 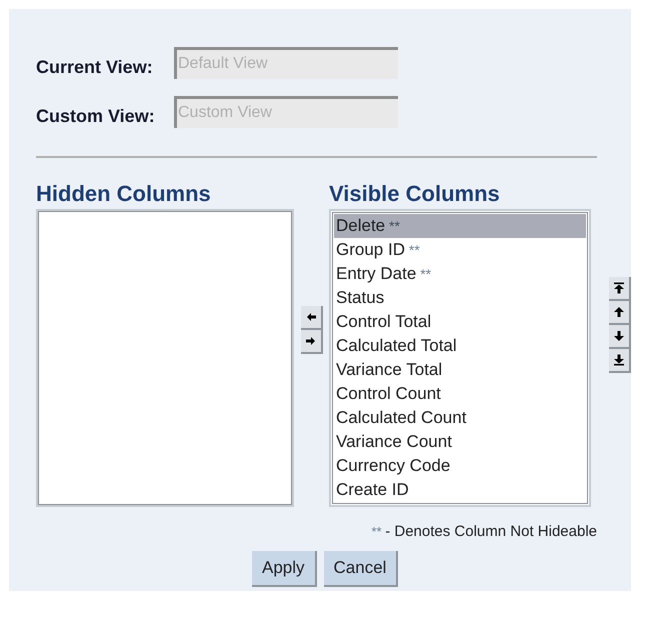 What do you see at coordinates (460, 346) in the screenshot?
I see `list-item: Calculated Total` at bounding box center [460, 346].